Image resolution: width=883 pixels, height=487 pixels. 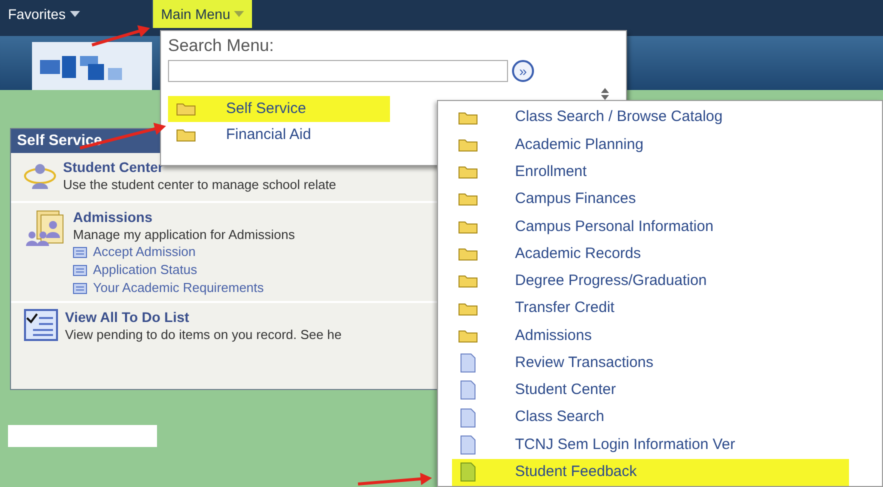 I want to click on checklist-icon, so click(x=41, y=325).